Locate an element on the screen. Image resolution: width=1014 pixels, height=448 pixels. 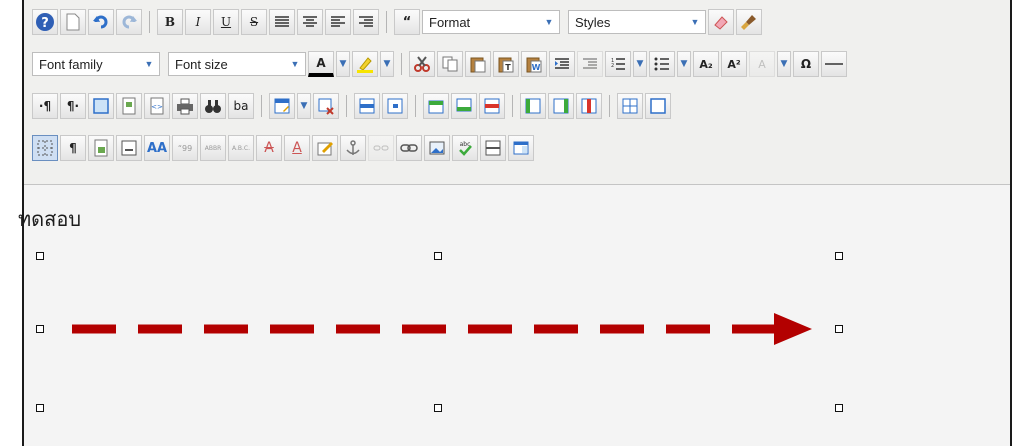
insert-row-after-icon is located at coordinates (464, 106).